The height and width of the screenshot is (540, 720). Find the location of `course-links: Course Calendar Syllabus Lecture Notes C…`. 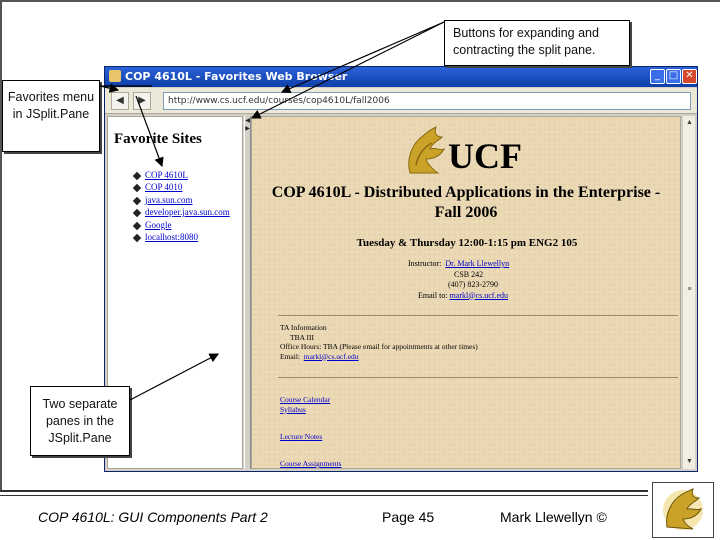

course-links: Course Calendar Syllabus Lecture Notes C… is located at coordinates (310, 431).